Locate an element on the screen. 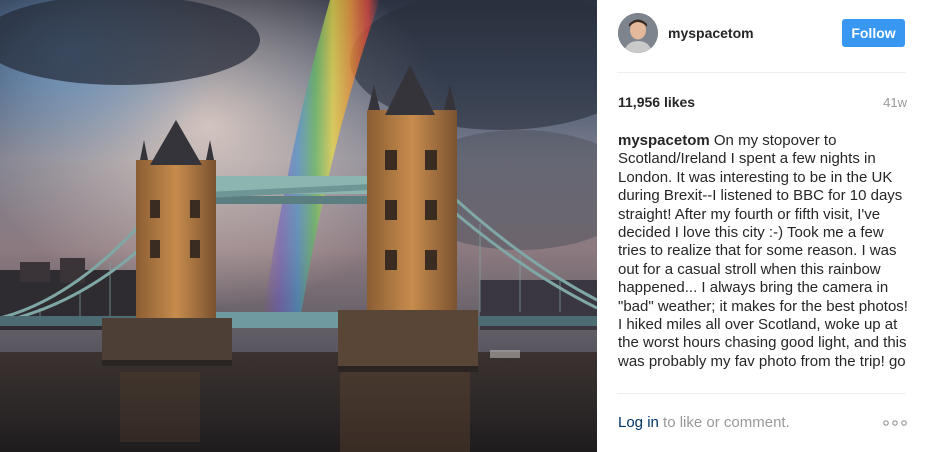 The width and height of the screenshot is (927, 452). login-link: Log in is located at coordinates (638, 422).